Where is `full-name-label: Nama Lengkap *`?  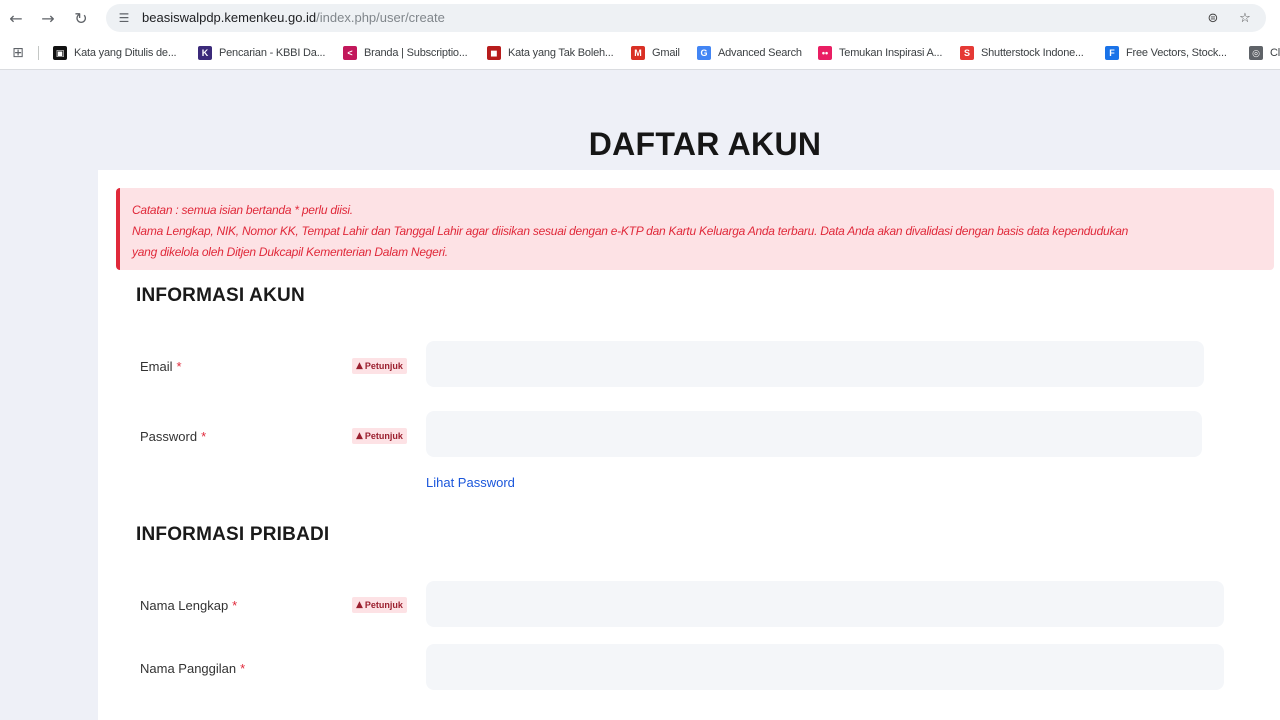
full-name-label: Nama Lengkap * is located at coordinates (188, 605).